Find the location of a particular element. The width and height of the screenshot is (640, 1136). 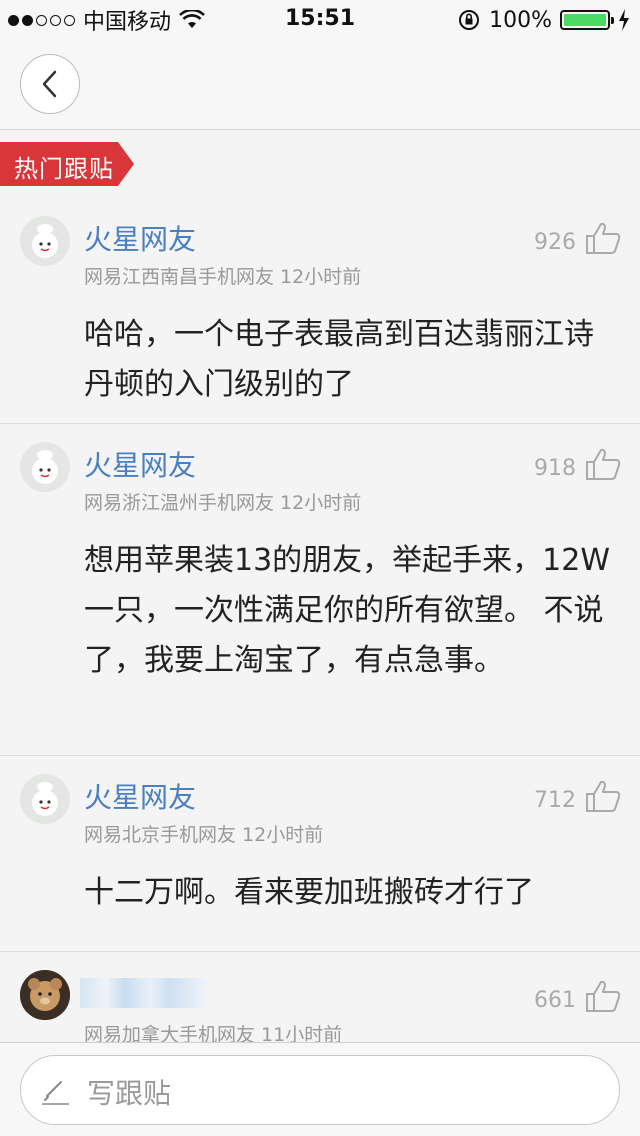

comment-meta: 网易江西南昌手机网友 12小时前 is located at coordinates (223, 277).